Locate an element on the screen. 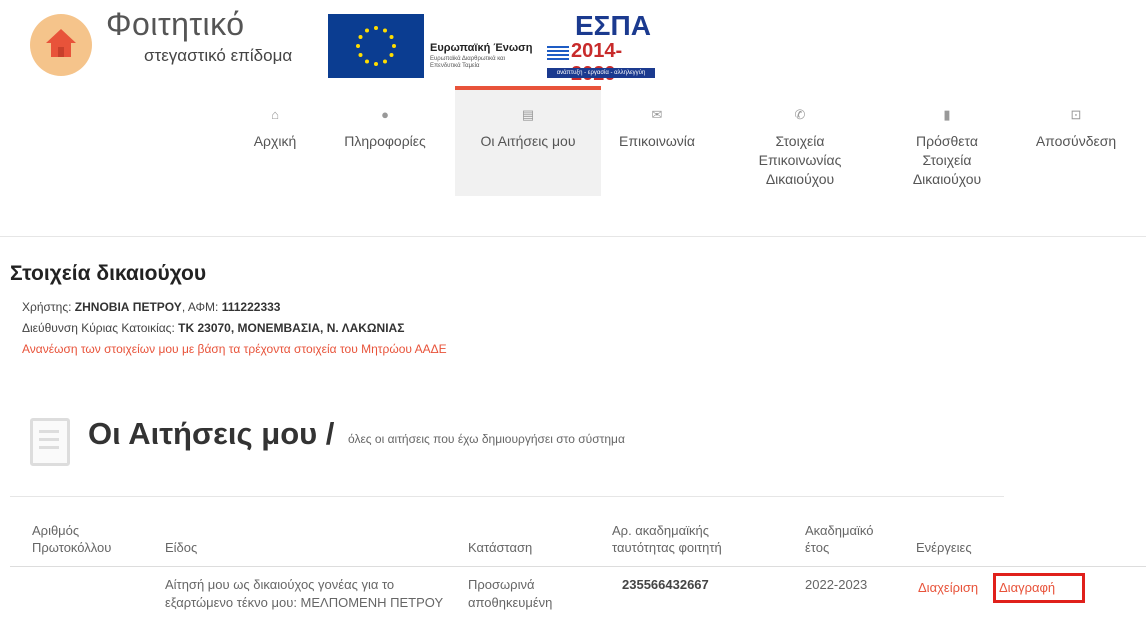 Image resolution: width=1146 pixels, height=628 pixels. nav-item-label: Στοιχεία Επικοινωνίας Δικαιούχου is located at coordinates (800, 160).